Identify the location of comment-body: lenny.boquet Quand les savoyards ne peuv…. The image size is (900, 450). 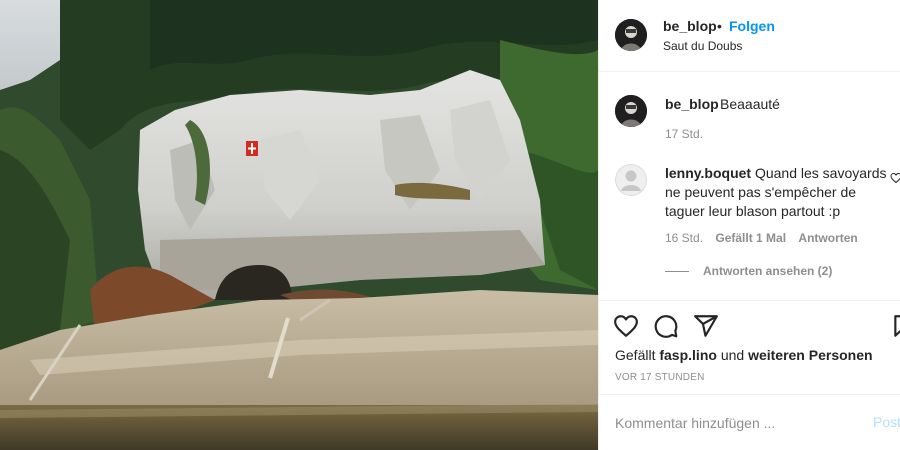
(776, 192).